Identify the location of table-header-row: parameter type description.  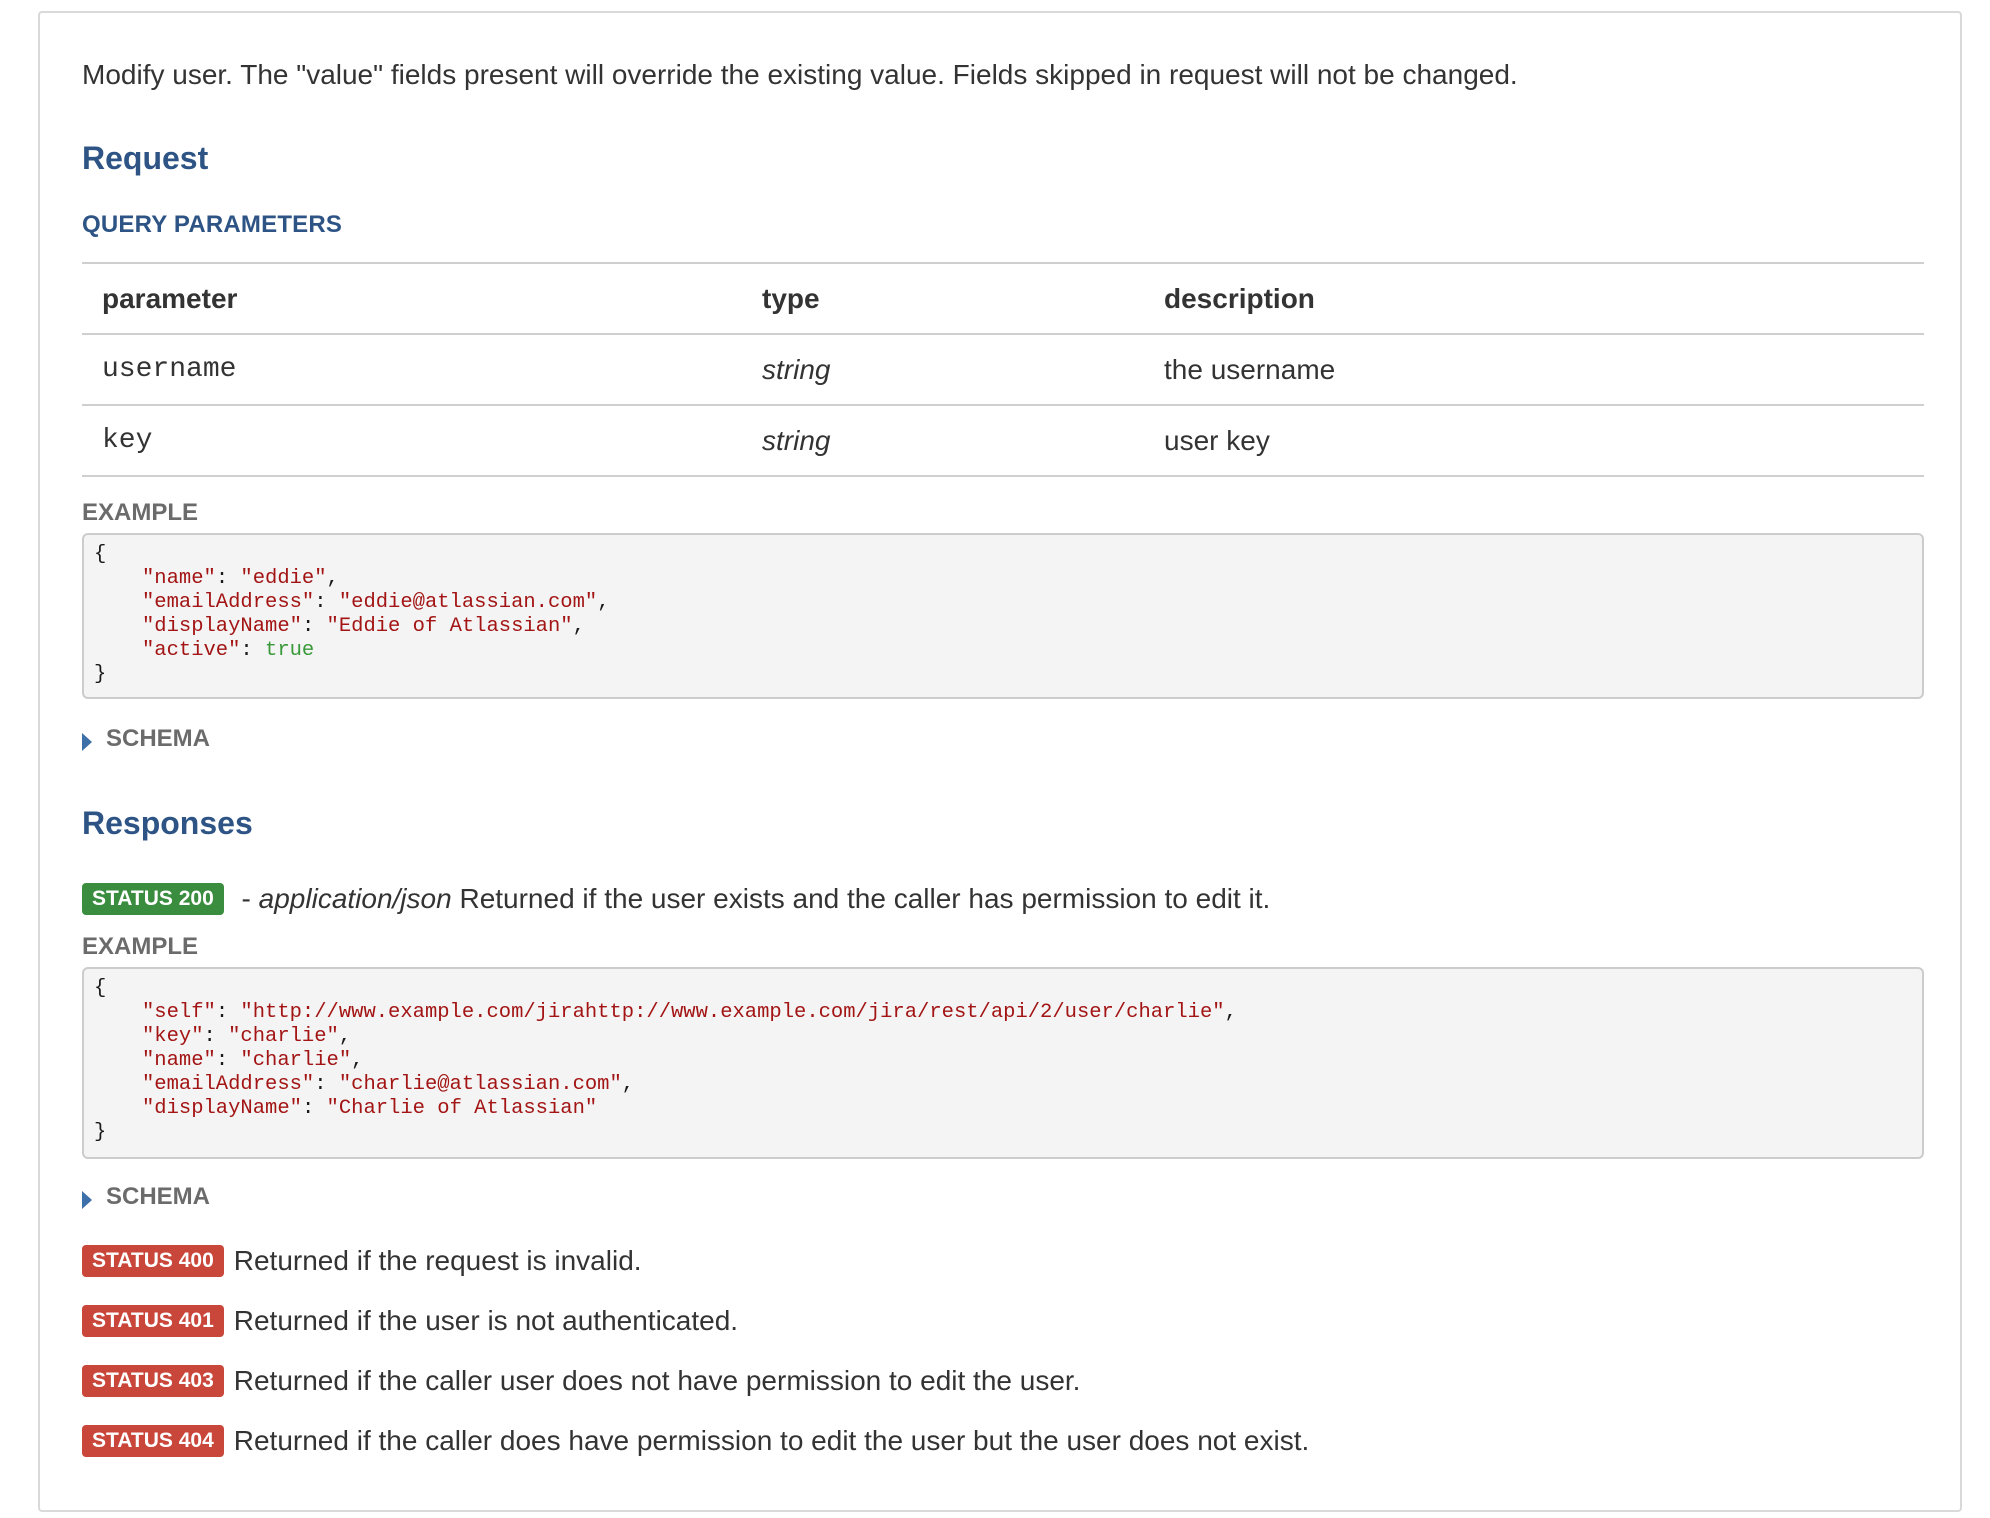
(1003, 298).